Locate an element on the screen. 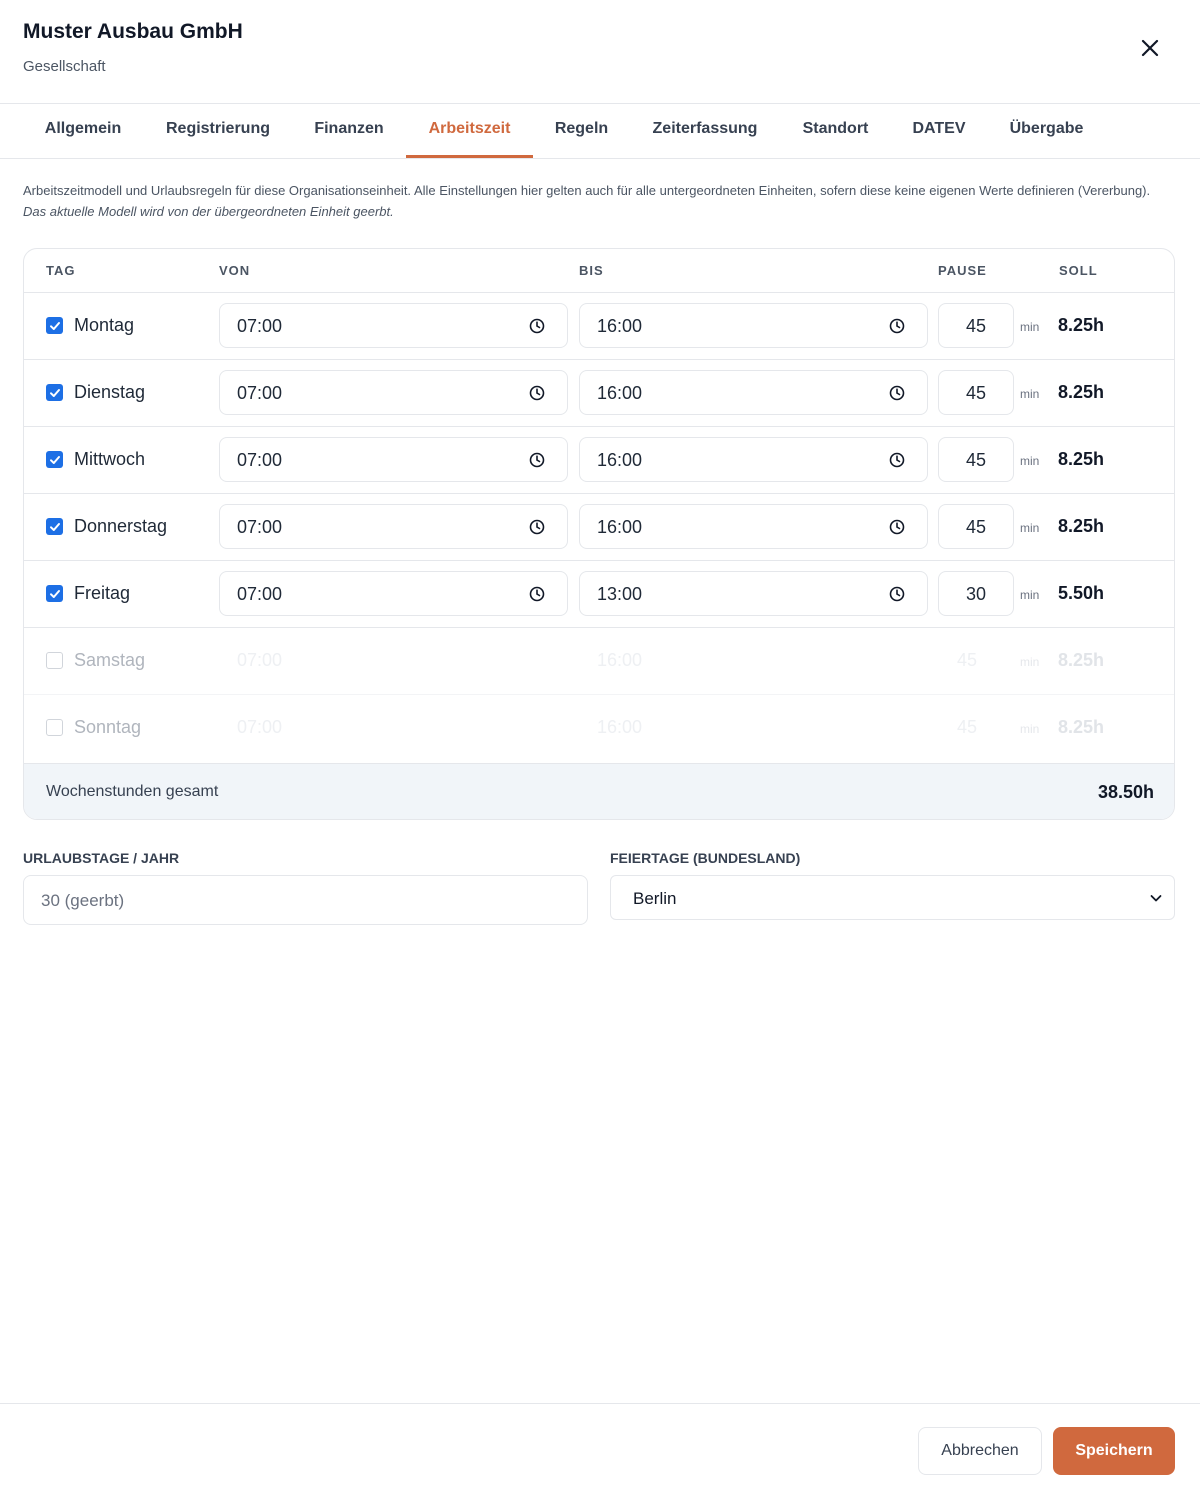  dialog-footer: Abbrechen Speichern is located at coordinates (600, 1446).